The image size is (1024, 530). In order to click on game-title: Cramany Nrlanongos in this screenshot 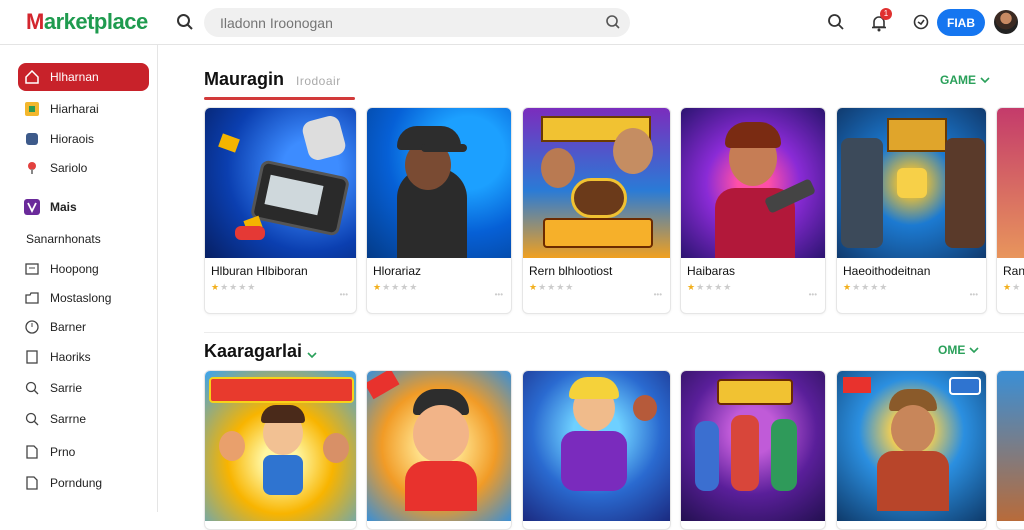, I will do `click(911, 525)`.